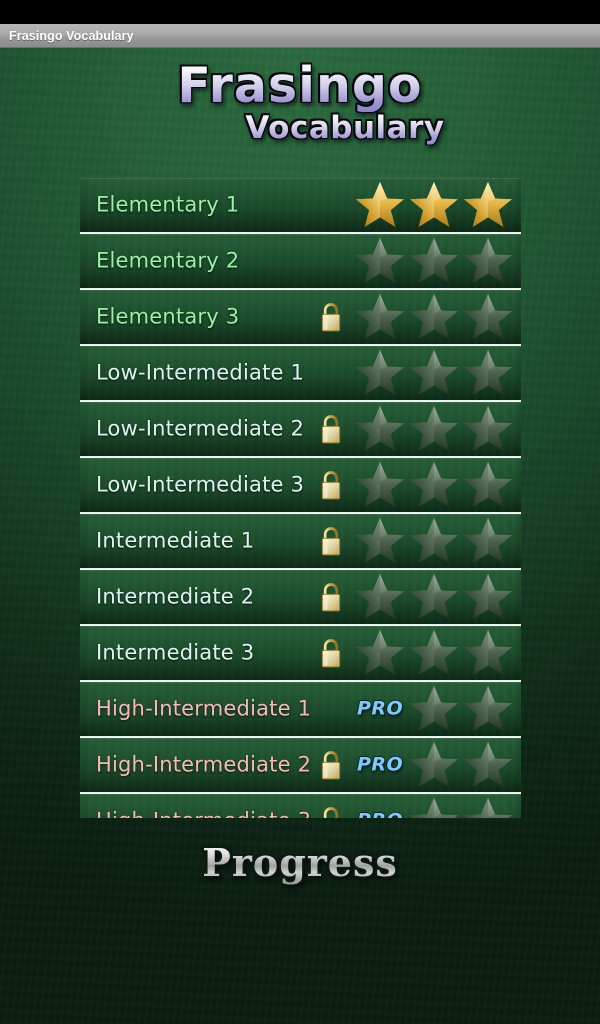 The image size is (600, 1024). Describe the element at coordinates (168, 260) in the screenshot. I see `level-label: Elementary 2` at that location.